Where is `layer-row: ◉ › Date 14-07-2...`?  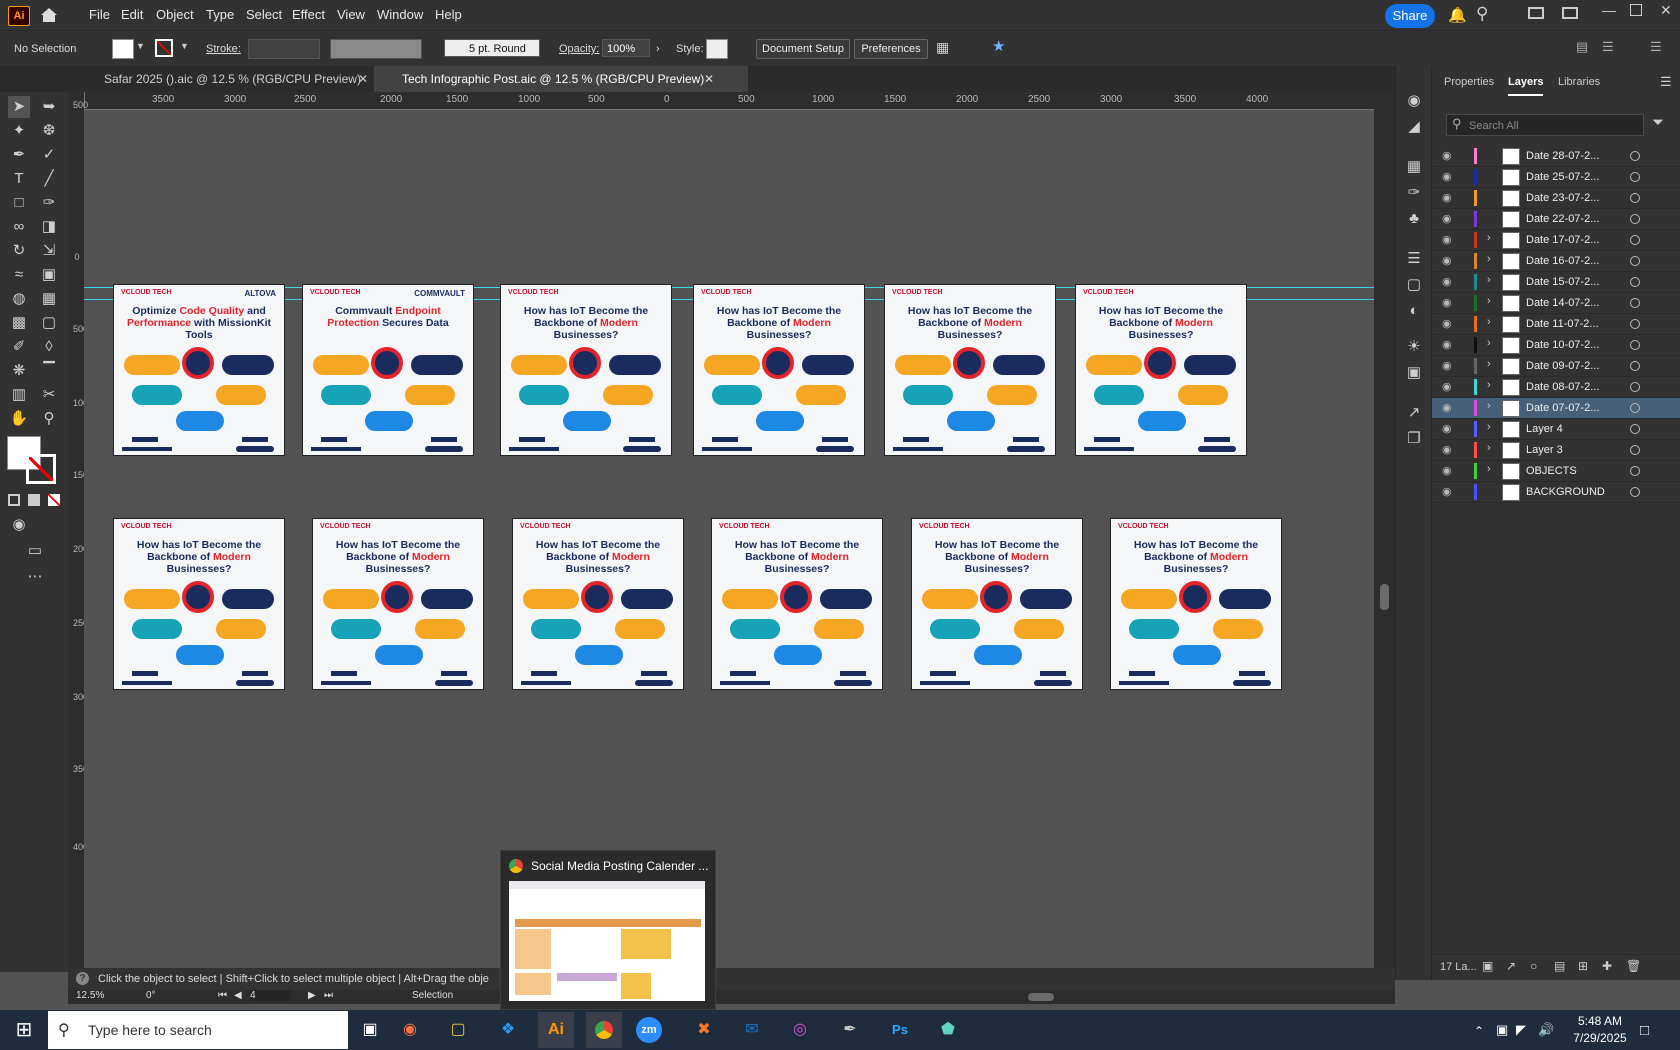 layer-row: ◉ › Date 14-07-2... is located at coordinates (1556, 303).